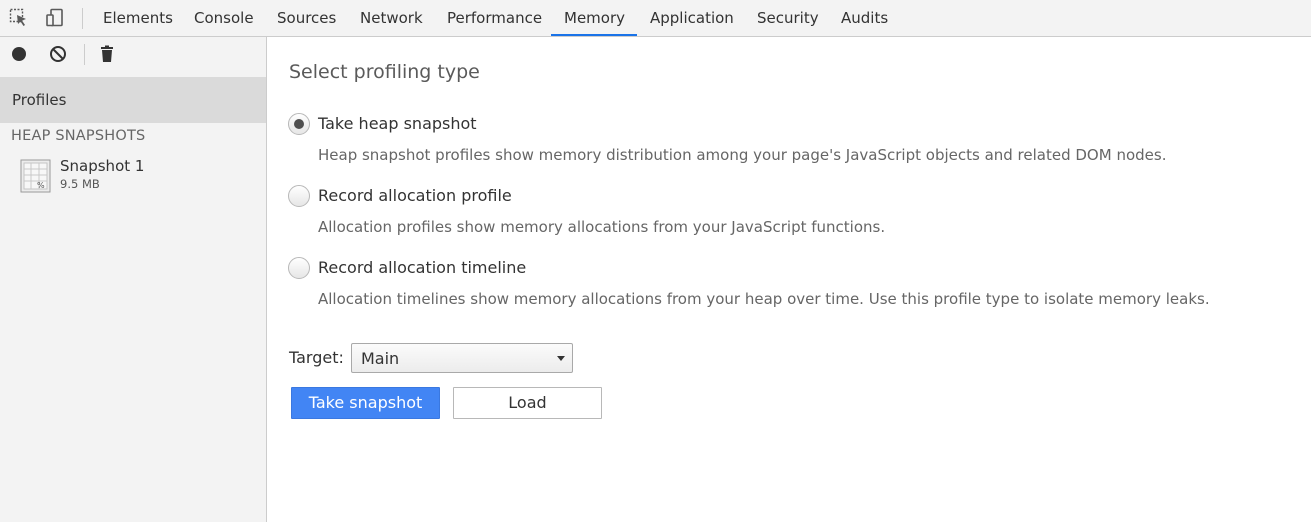 The width and height of the screenshot is (1311, 522). Describe the element at coordinates (133, 100) in the screenshot. I see `profiles-item: Profiles` at that location.